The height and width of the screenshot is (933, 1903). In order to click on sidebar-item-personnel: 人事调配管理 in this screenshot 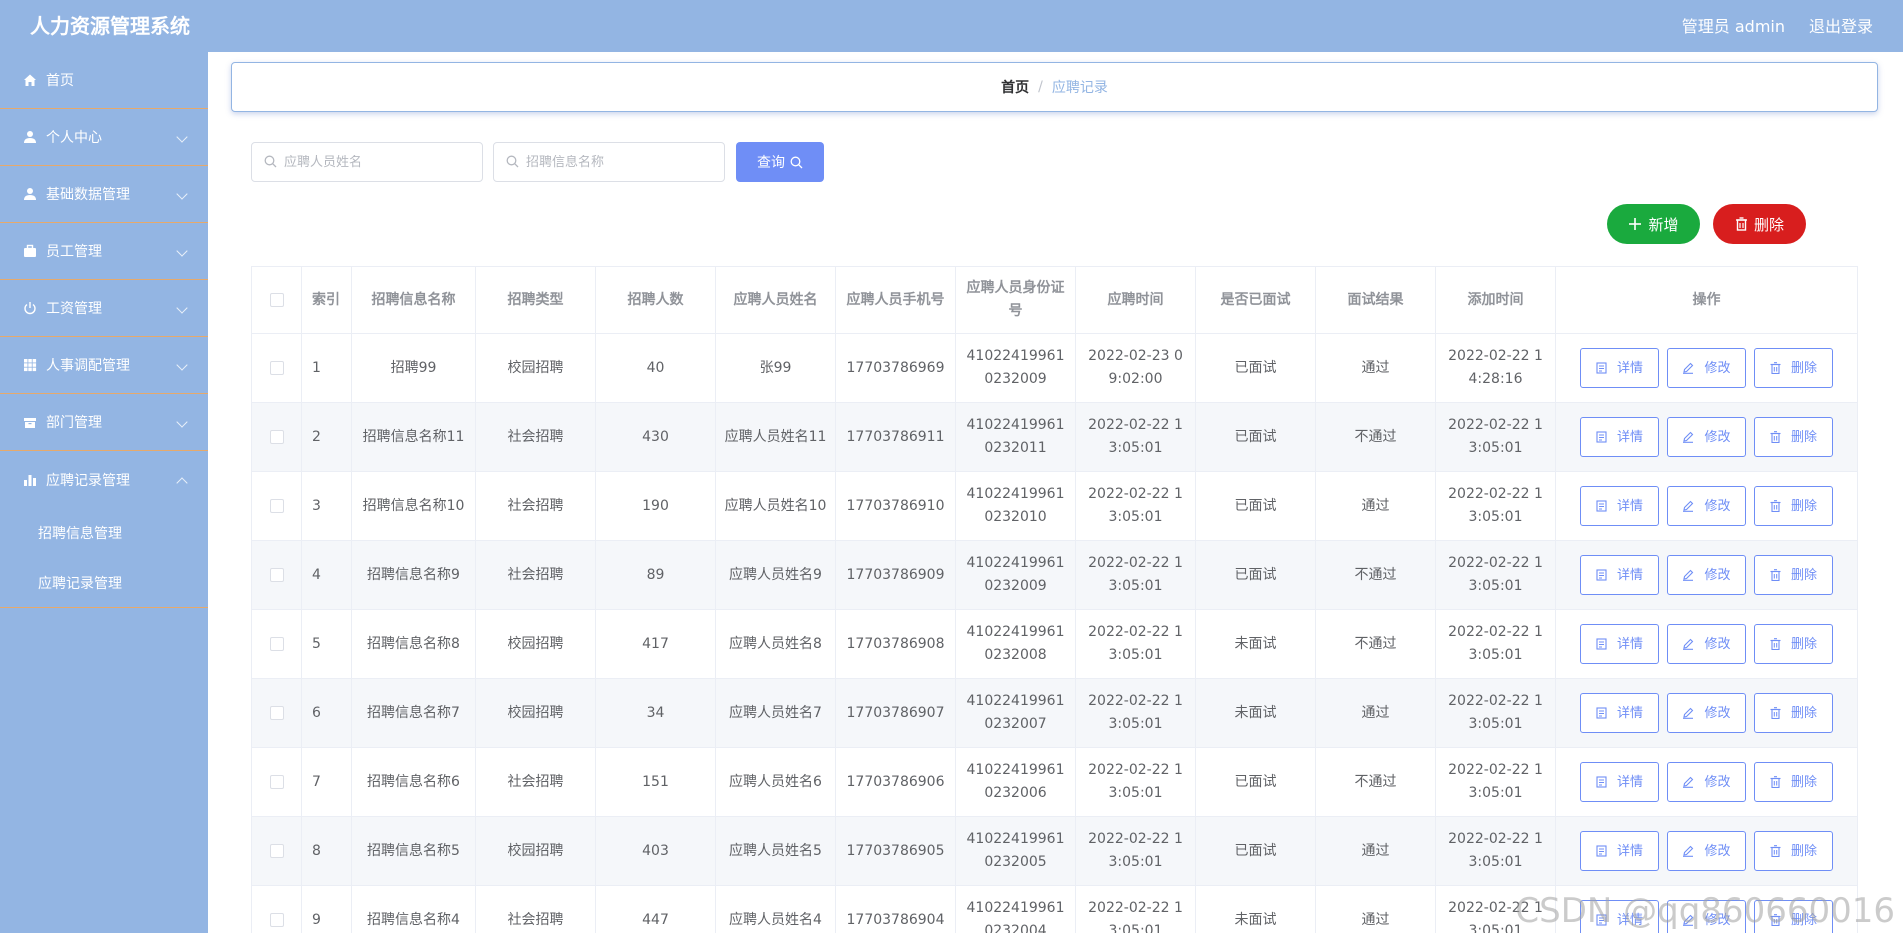, I will do `click(104, 365)`.